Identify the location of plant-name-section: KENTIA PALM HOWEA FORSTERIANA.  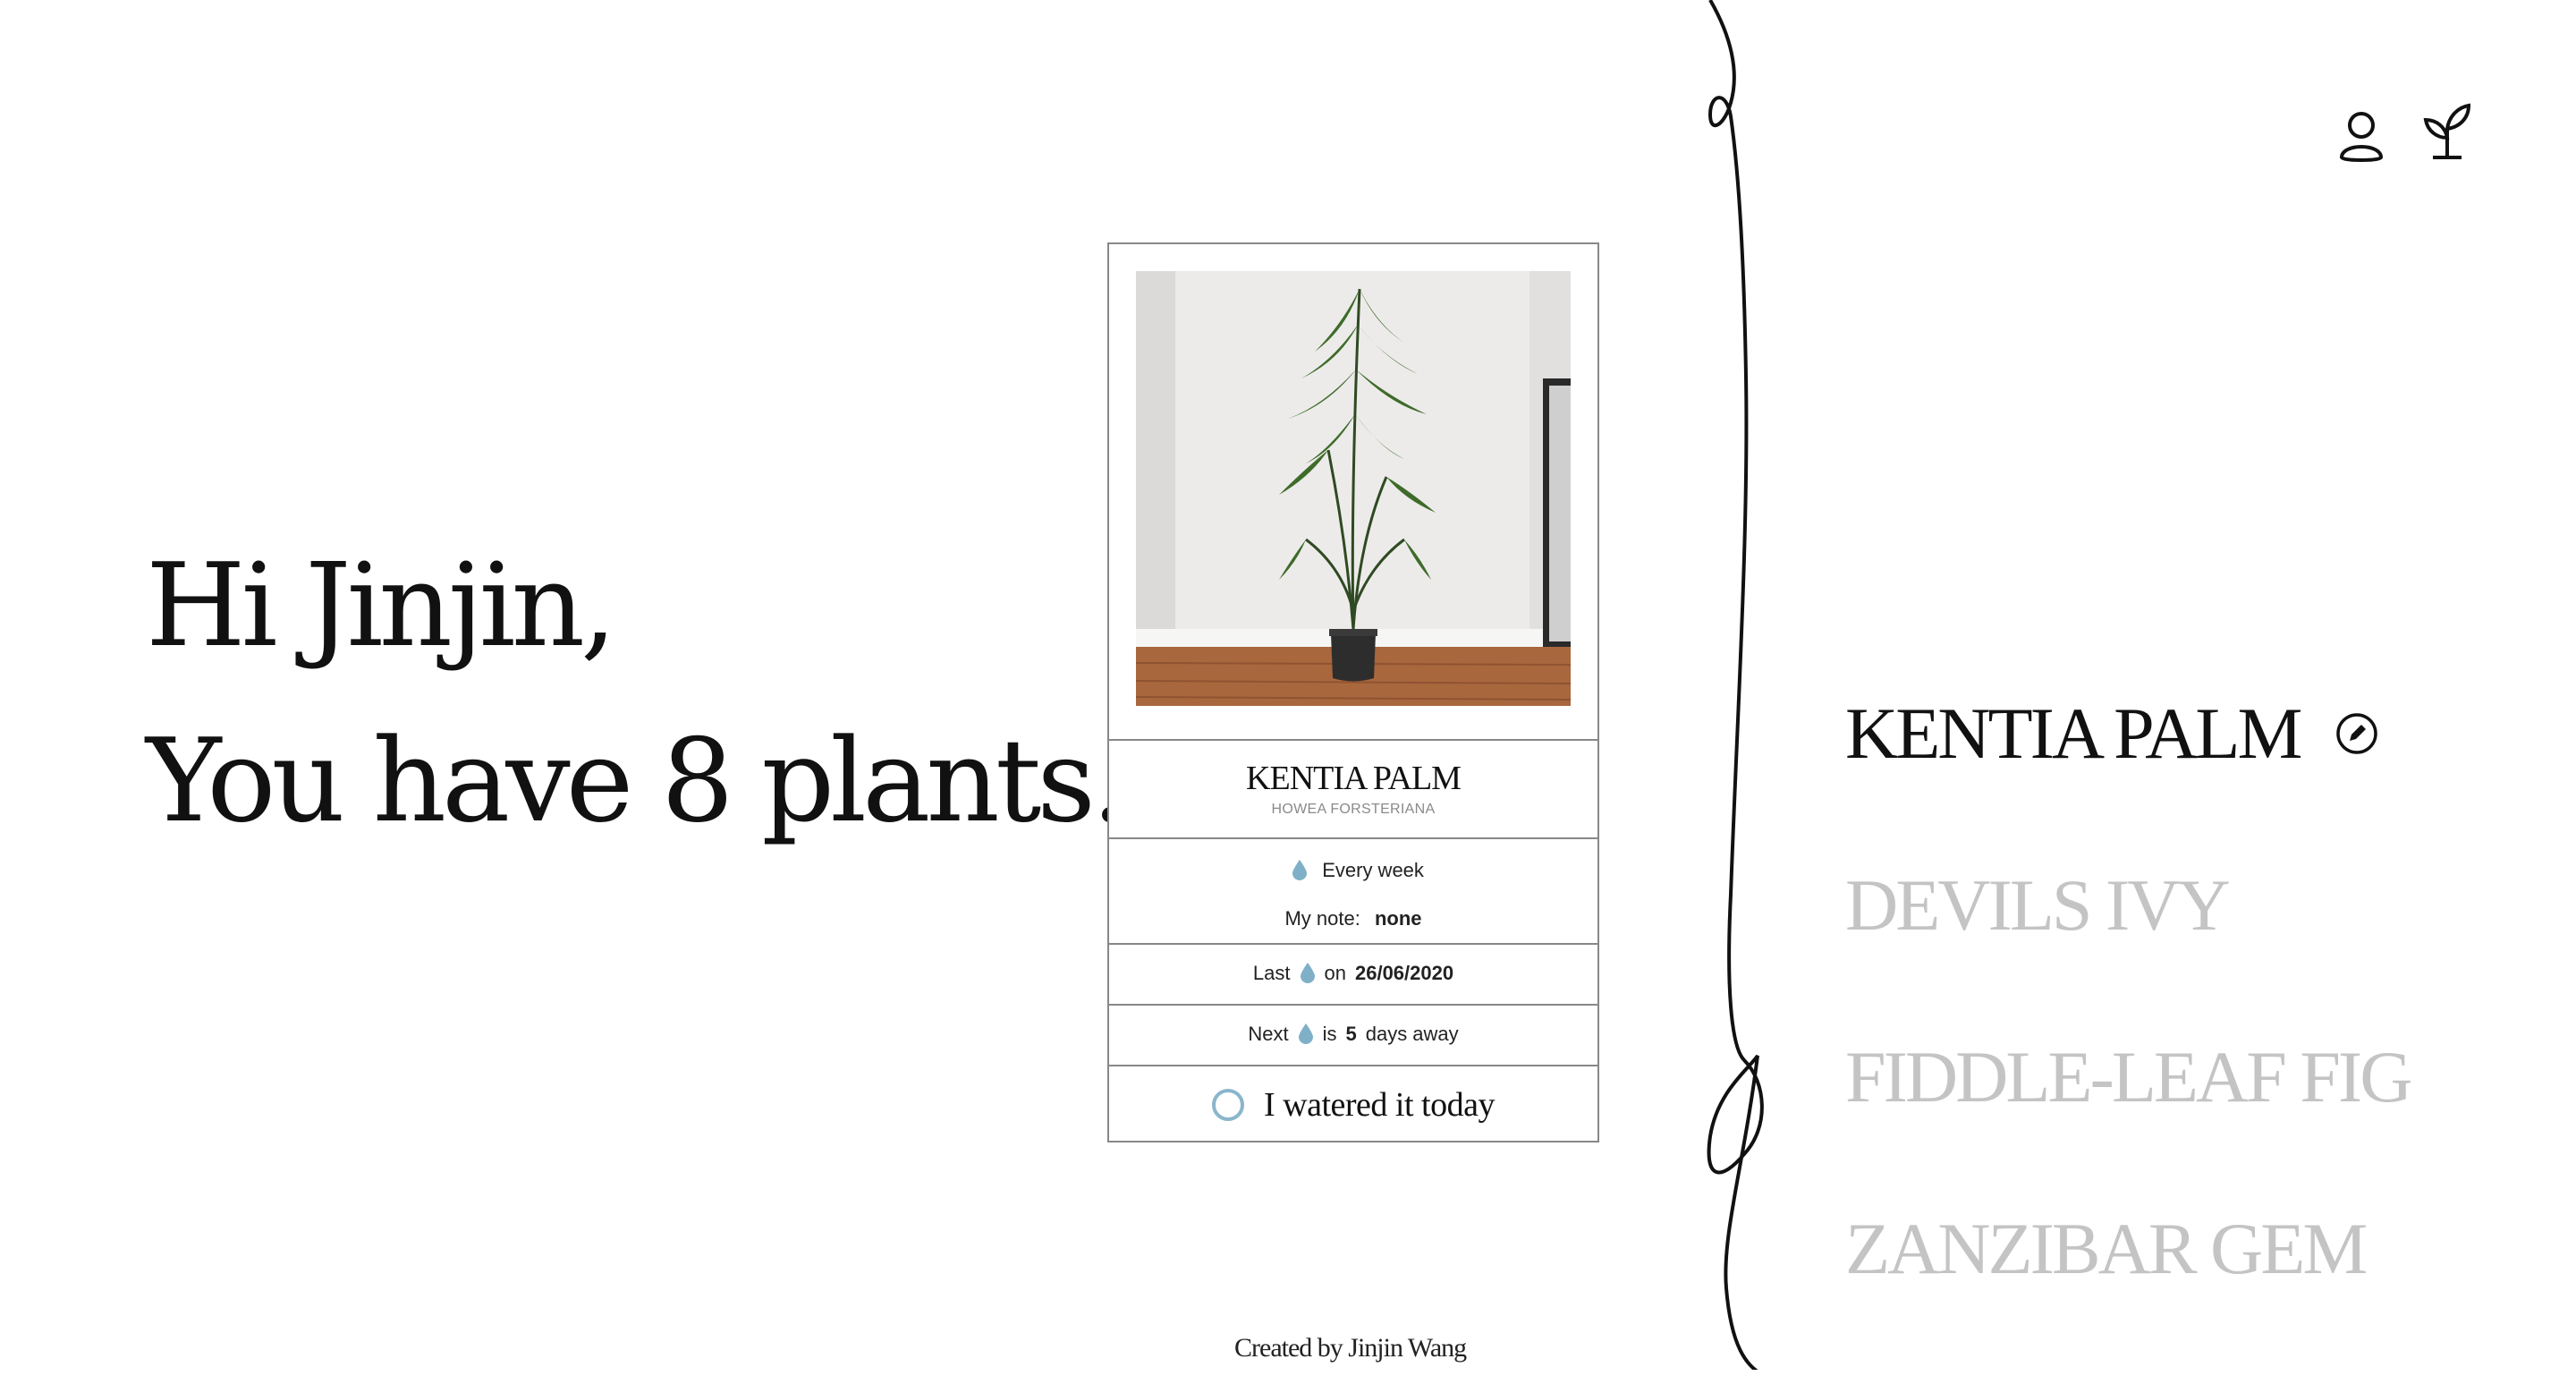
(1353, 788).